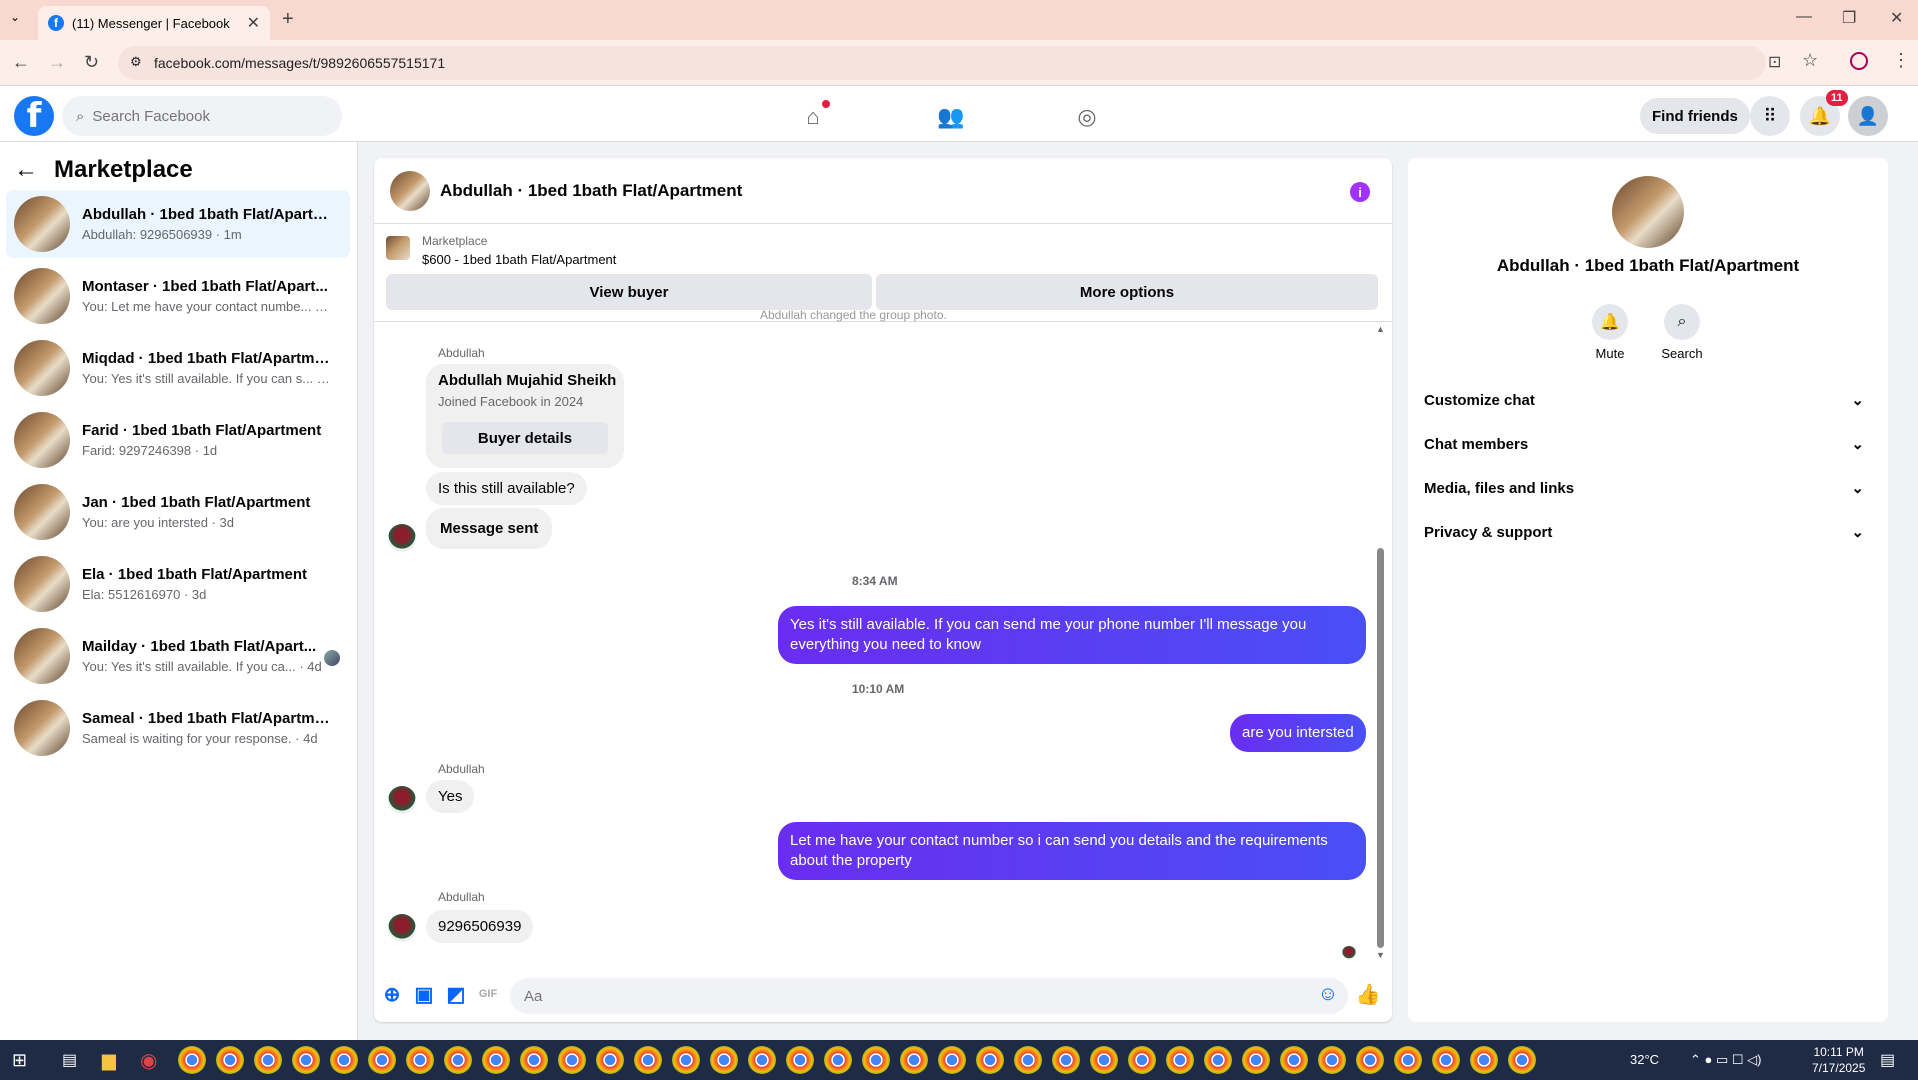 This screenshot has height=1080, width=1918. I want to click on find-friends-button: Find friends, so click(1695, 116).